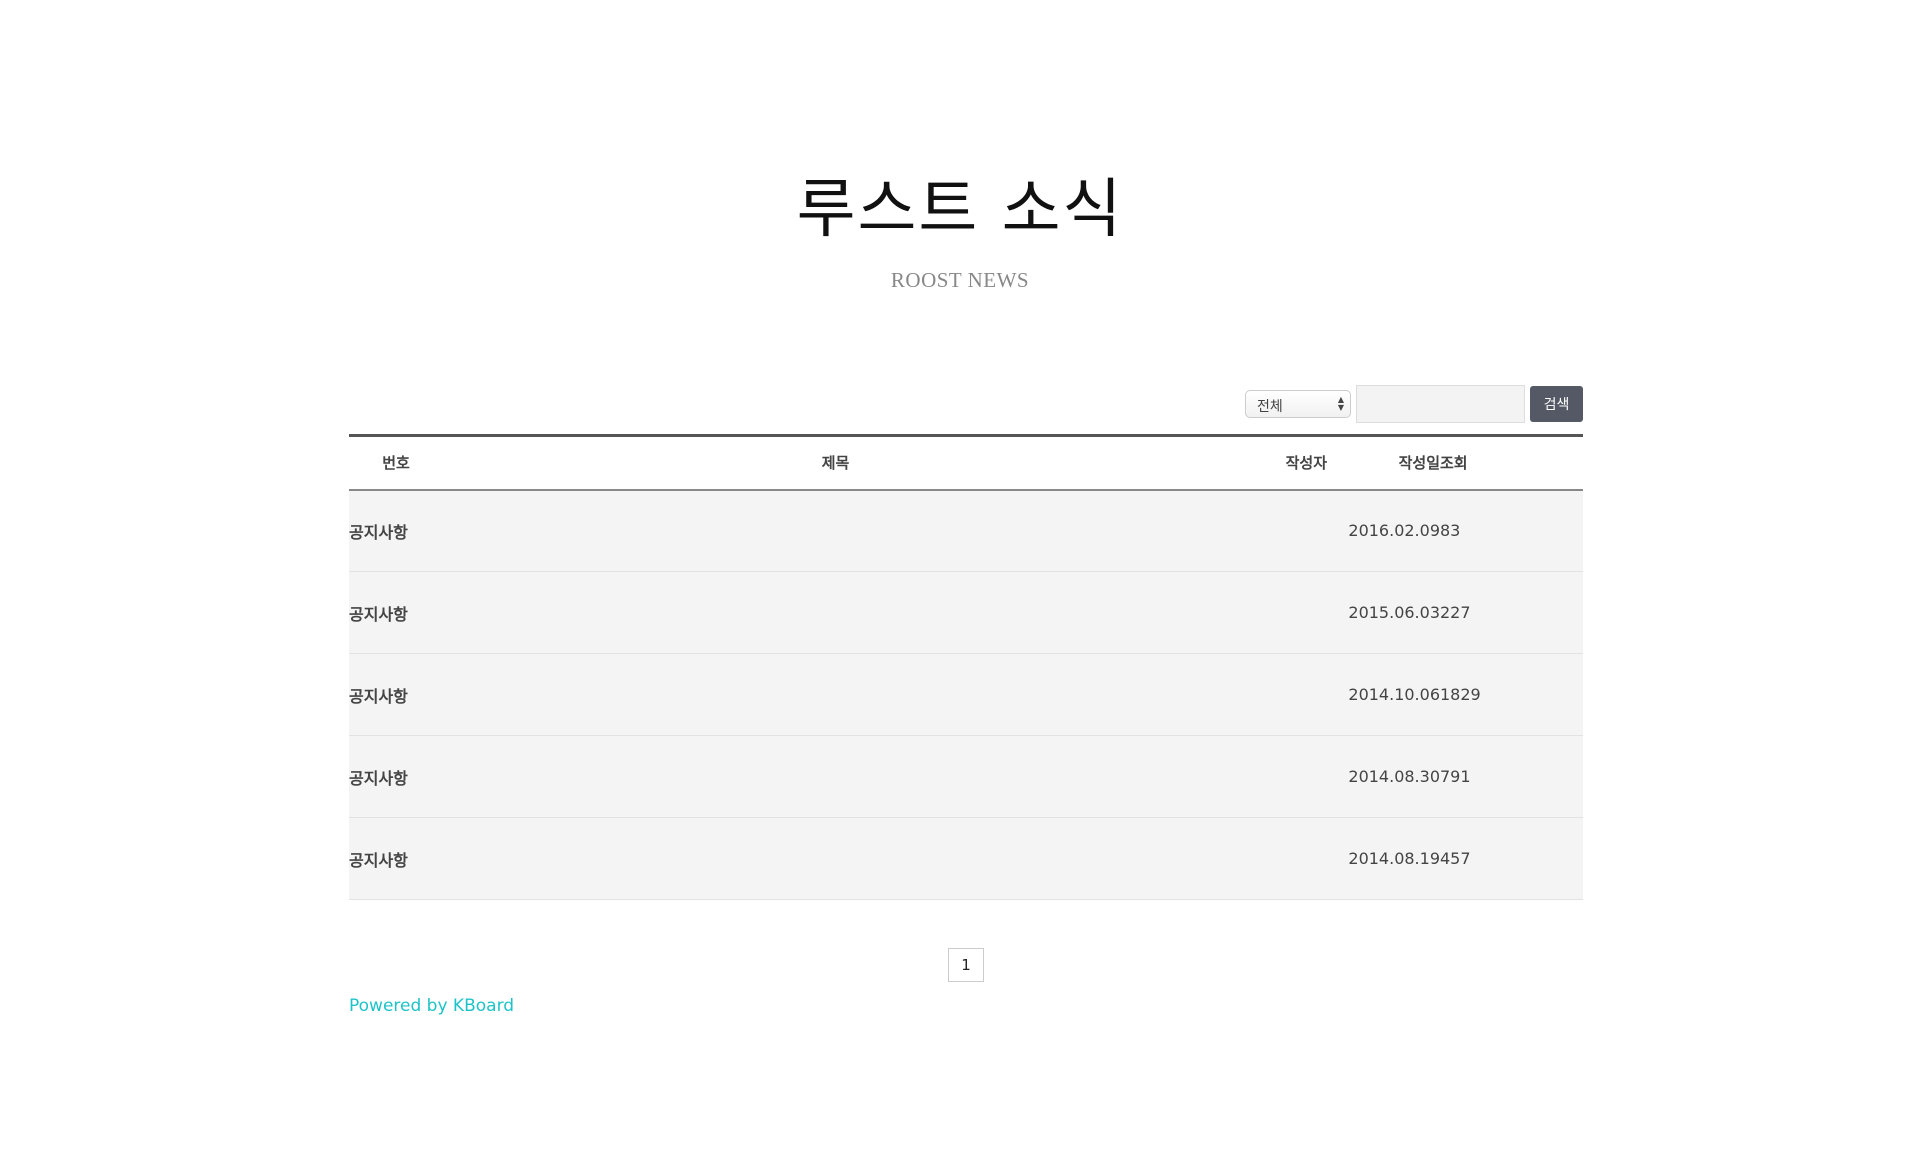  Describe the element at coordinates (431, 1006) in the screenshot. I see `powered-by-link: Powered by KBoard` at that location.